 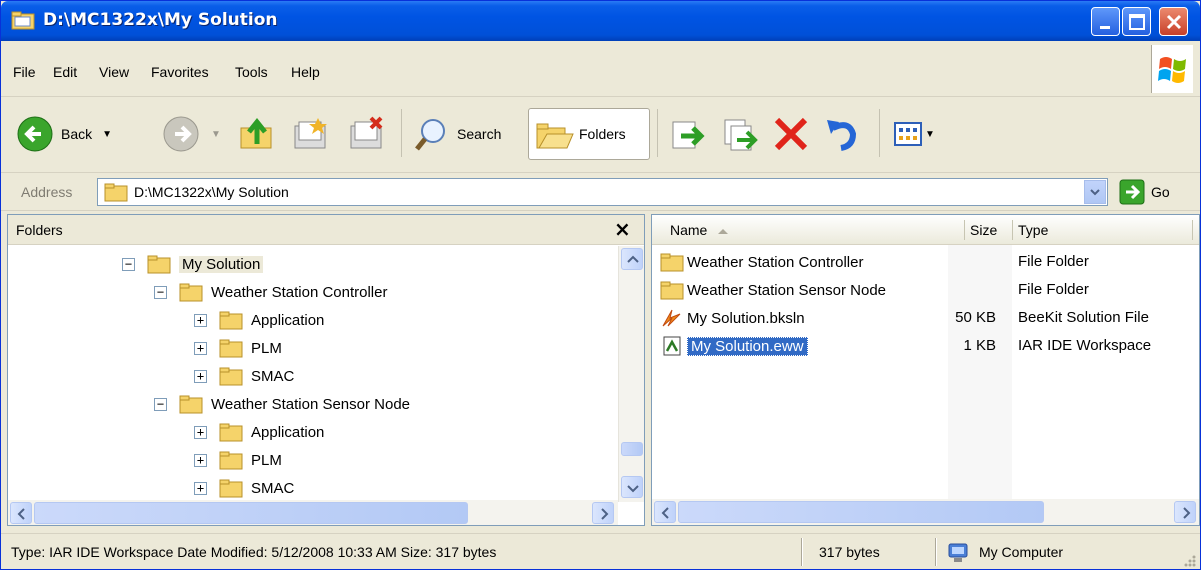 What do you see at coordinates (326, 230) in the screenshot?
I see `folders-pane-header: Folders ×` at bounding box center [326, 230].